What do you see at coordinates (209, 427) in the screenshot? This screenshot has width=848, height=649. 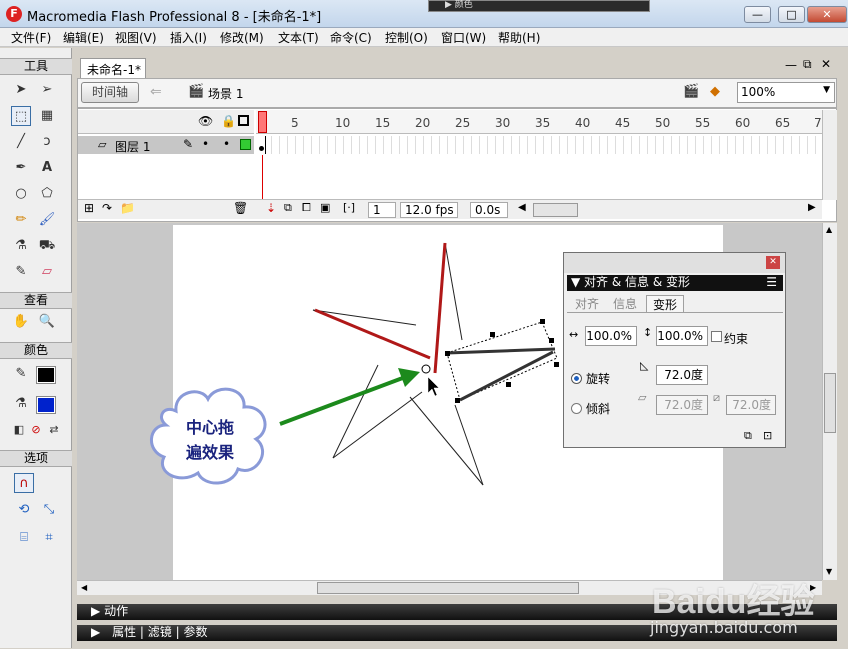 I see `callout-line-1: 中心拖` at bounding box center [209, 427].